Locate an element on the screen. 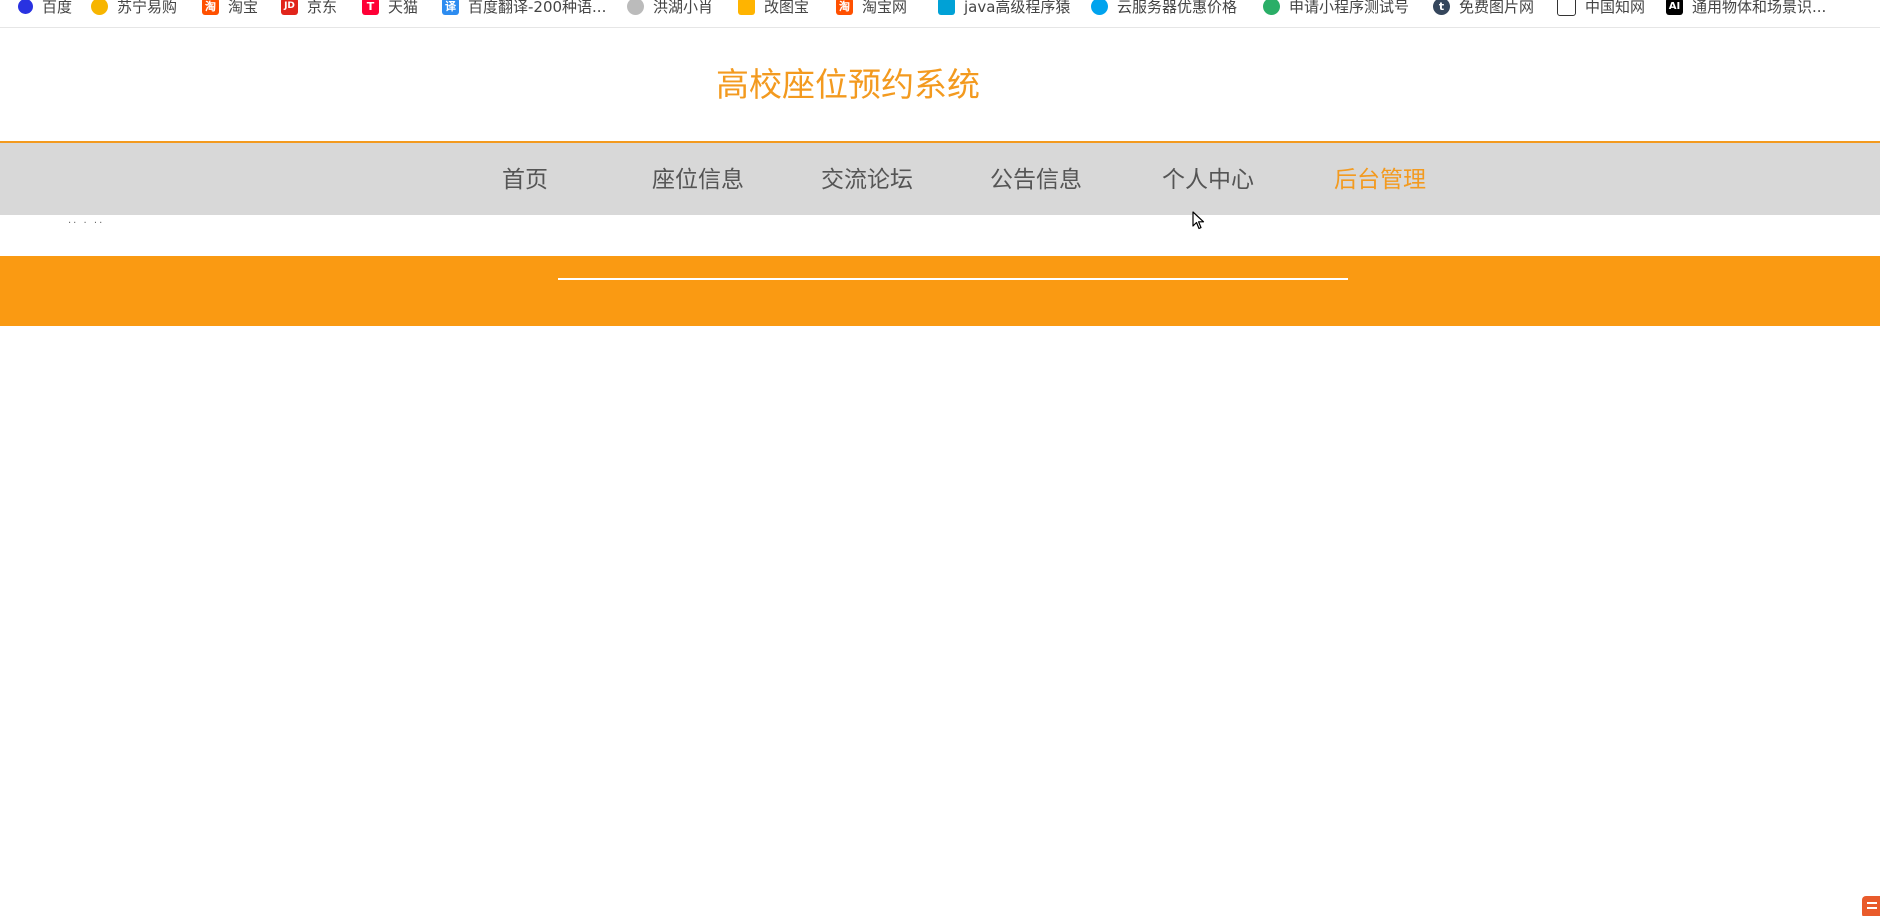 The image size is (1880, 916). floating-widget-icon is located at coordinates (1869, 904).